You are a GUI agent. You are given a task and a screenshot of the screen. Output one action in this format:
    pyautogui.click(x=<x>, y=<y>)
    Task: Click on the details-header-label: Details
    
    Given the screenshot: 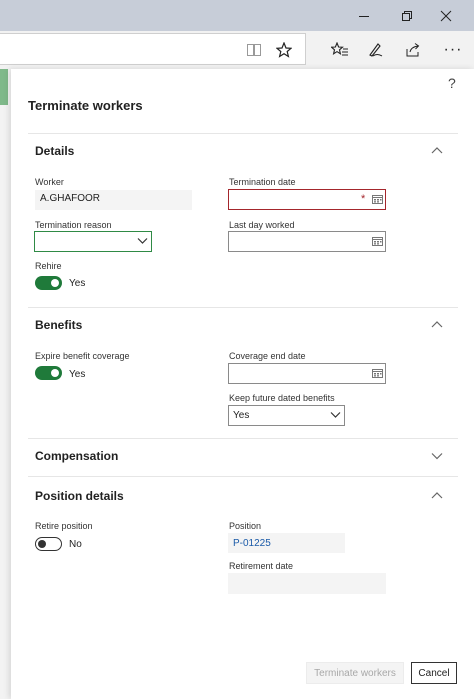 What is the action you would take?
    pyautogui.click(x=55, y=151)
    